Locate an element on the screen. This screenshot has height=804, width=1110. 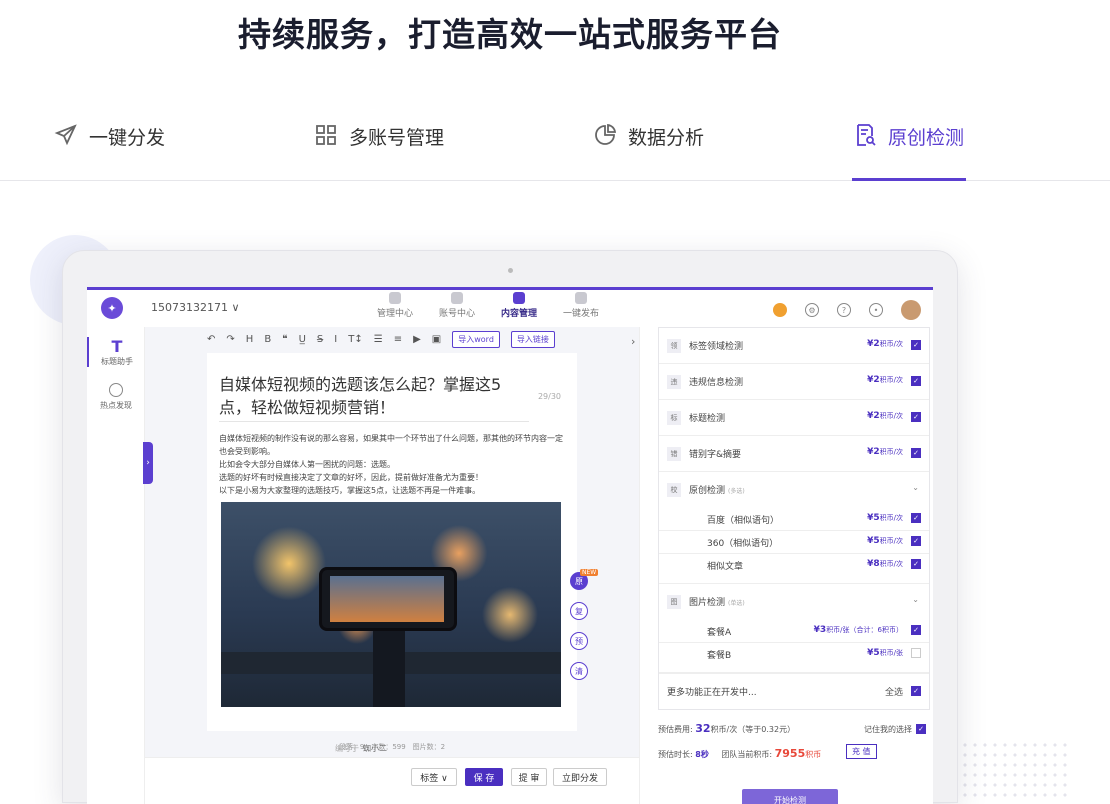
nav-account-center: 账号中心 is located at coordinates (457, 305).